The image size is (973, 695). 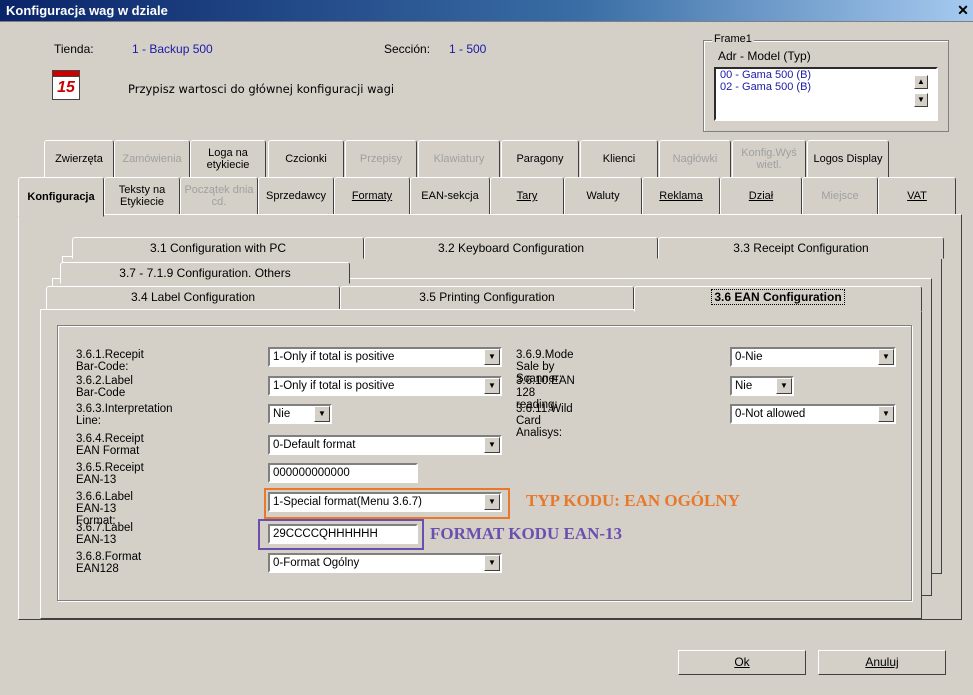 What do you see at coordinates (917, 196) in the screenshot?
I see `tab-vat: VAT` at bounding box center [917, 196].